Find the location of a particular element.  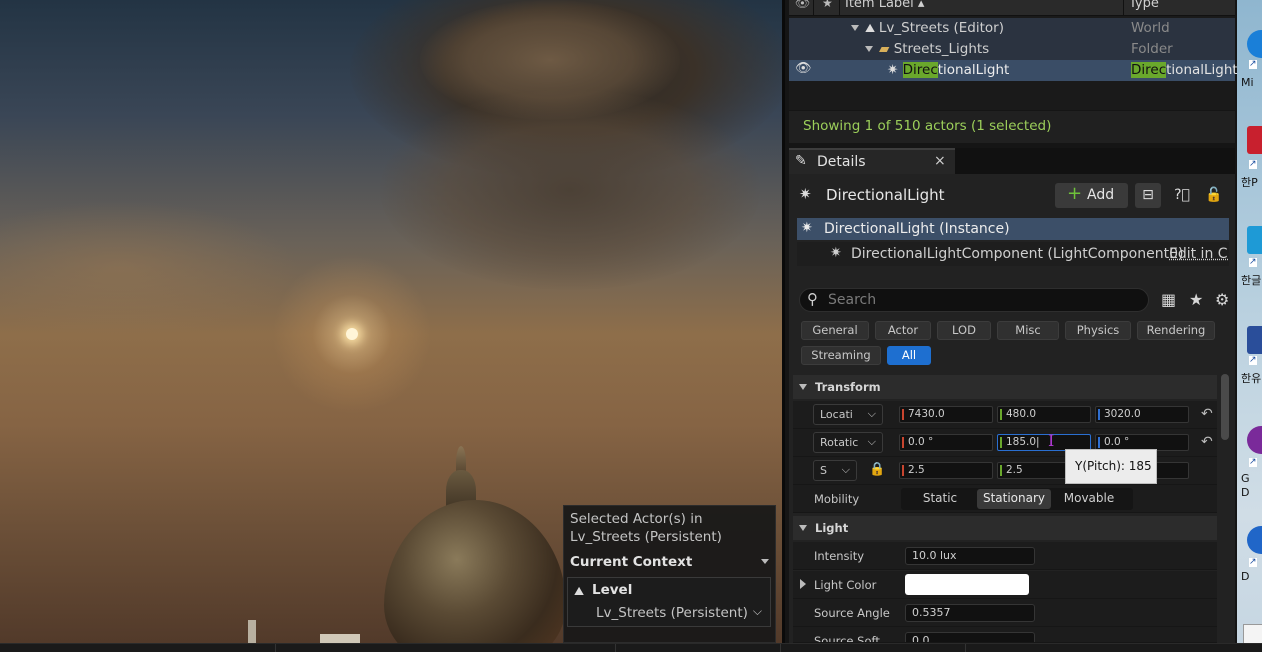

filter-rendering: Rendering is located at coordinates (1176, 330).